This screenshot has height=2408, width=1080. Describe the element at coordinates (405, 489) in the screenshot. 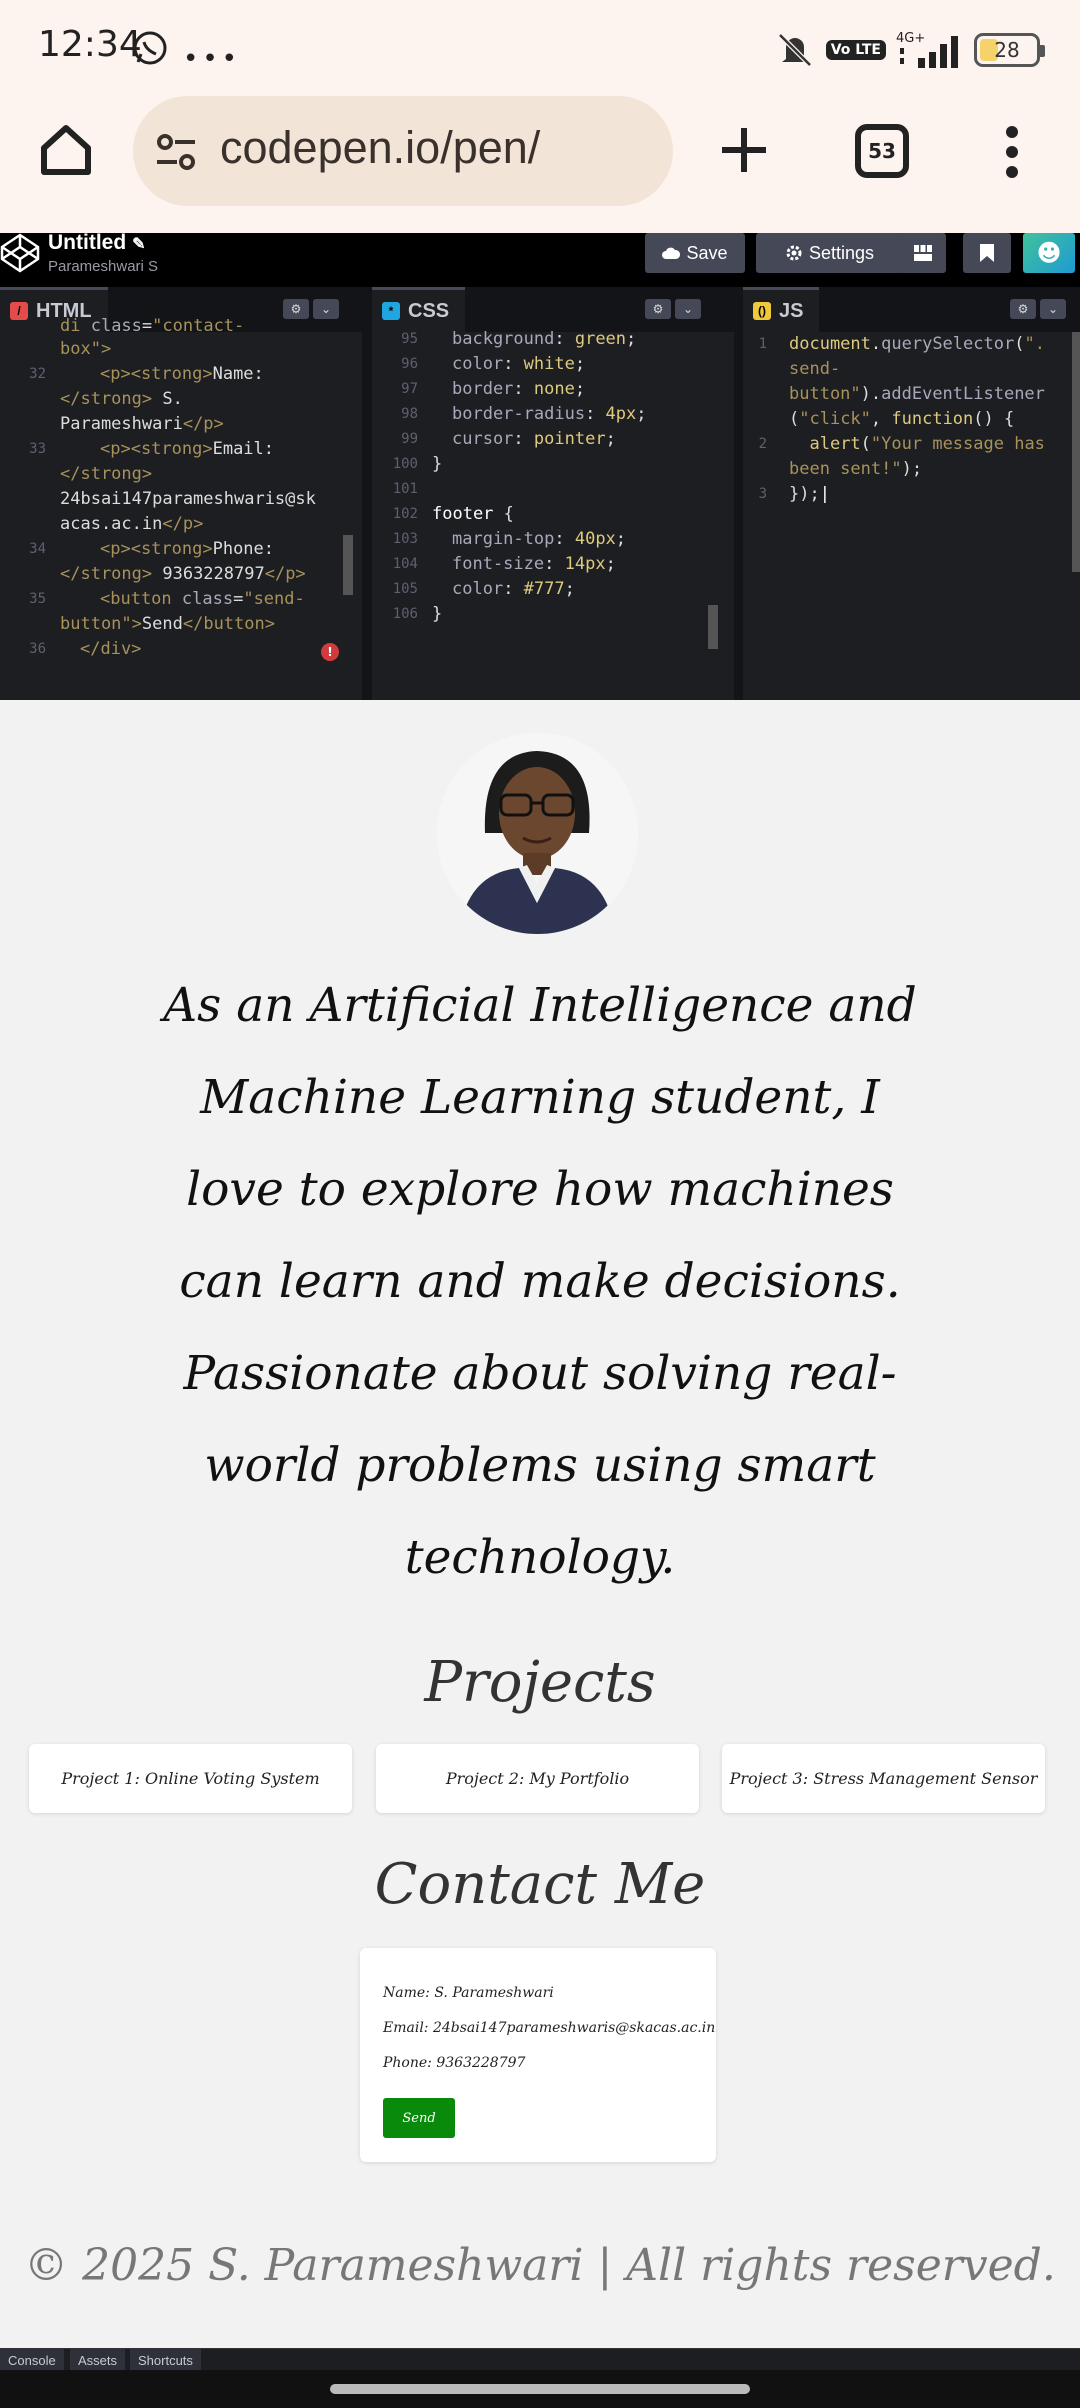

I see `line-number: 101` at that location.